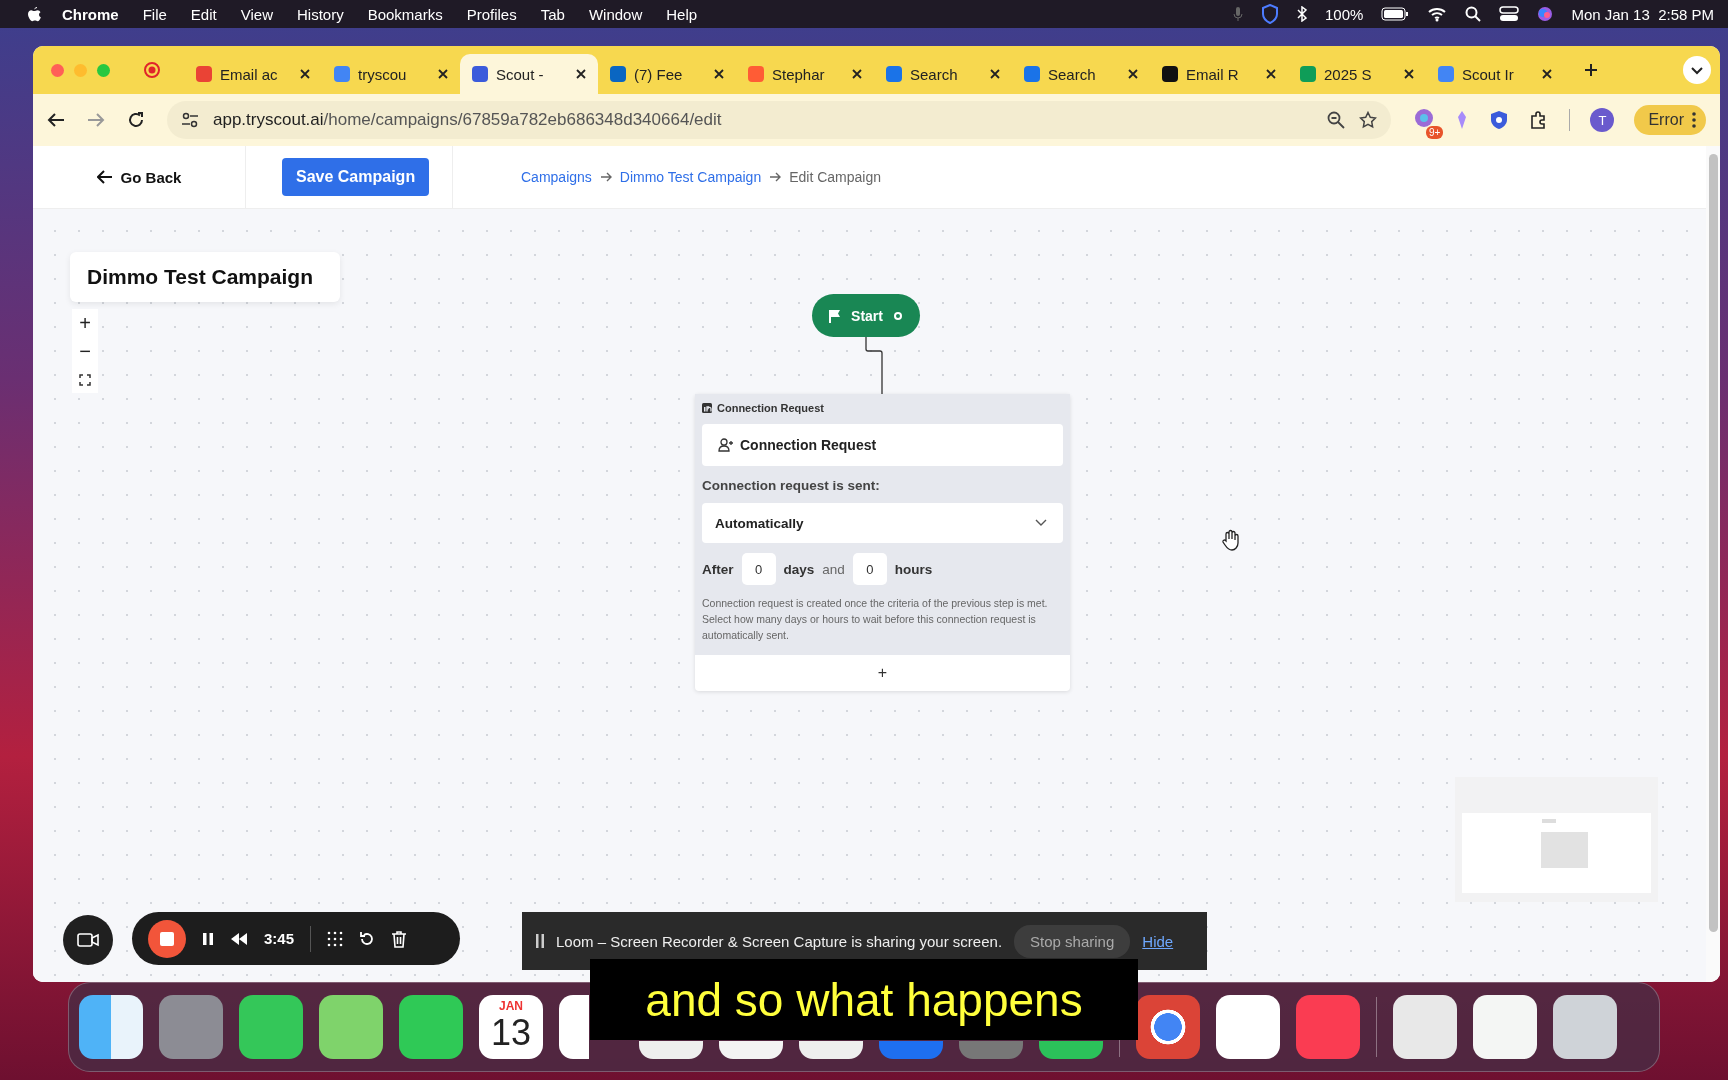 The image size is (1728, 1080). I want to click on menu-item: Edit, so click(203, 14).